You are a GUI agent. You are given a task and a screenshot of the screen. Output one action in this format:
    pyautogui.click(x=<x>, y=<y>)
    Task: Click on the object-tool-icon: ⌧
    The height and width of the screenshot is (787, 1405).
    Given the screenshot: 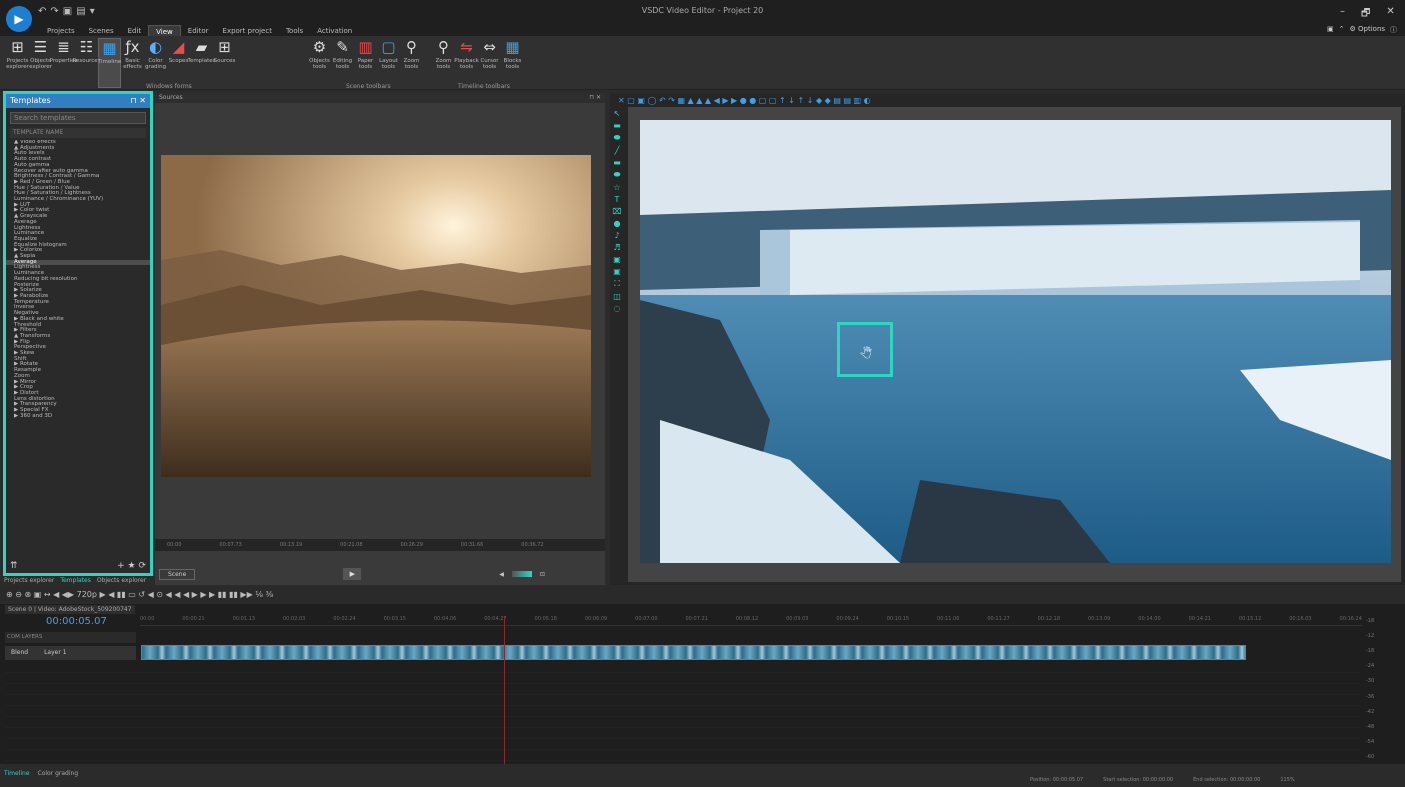 What is the action you would take?
    pyautogui.click(x=616, y=211)
    